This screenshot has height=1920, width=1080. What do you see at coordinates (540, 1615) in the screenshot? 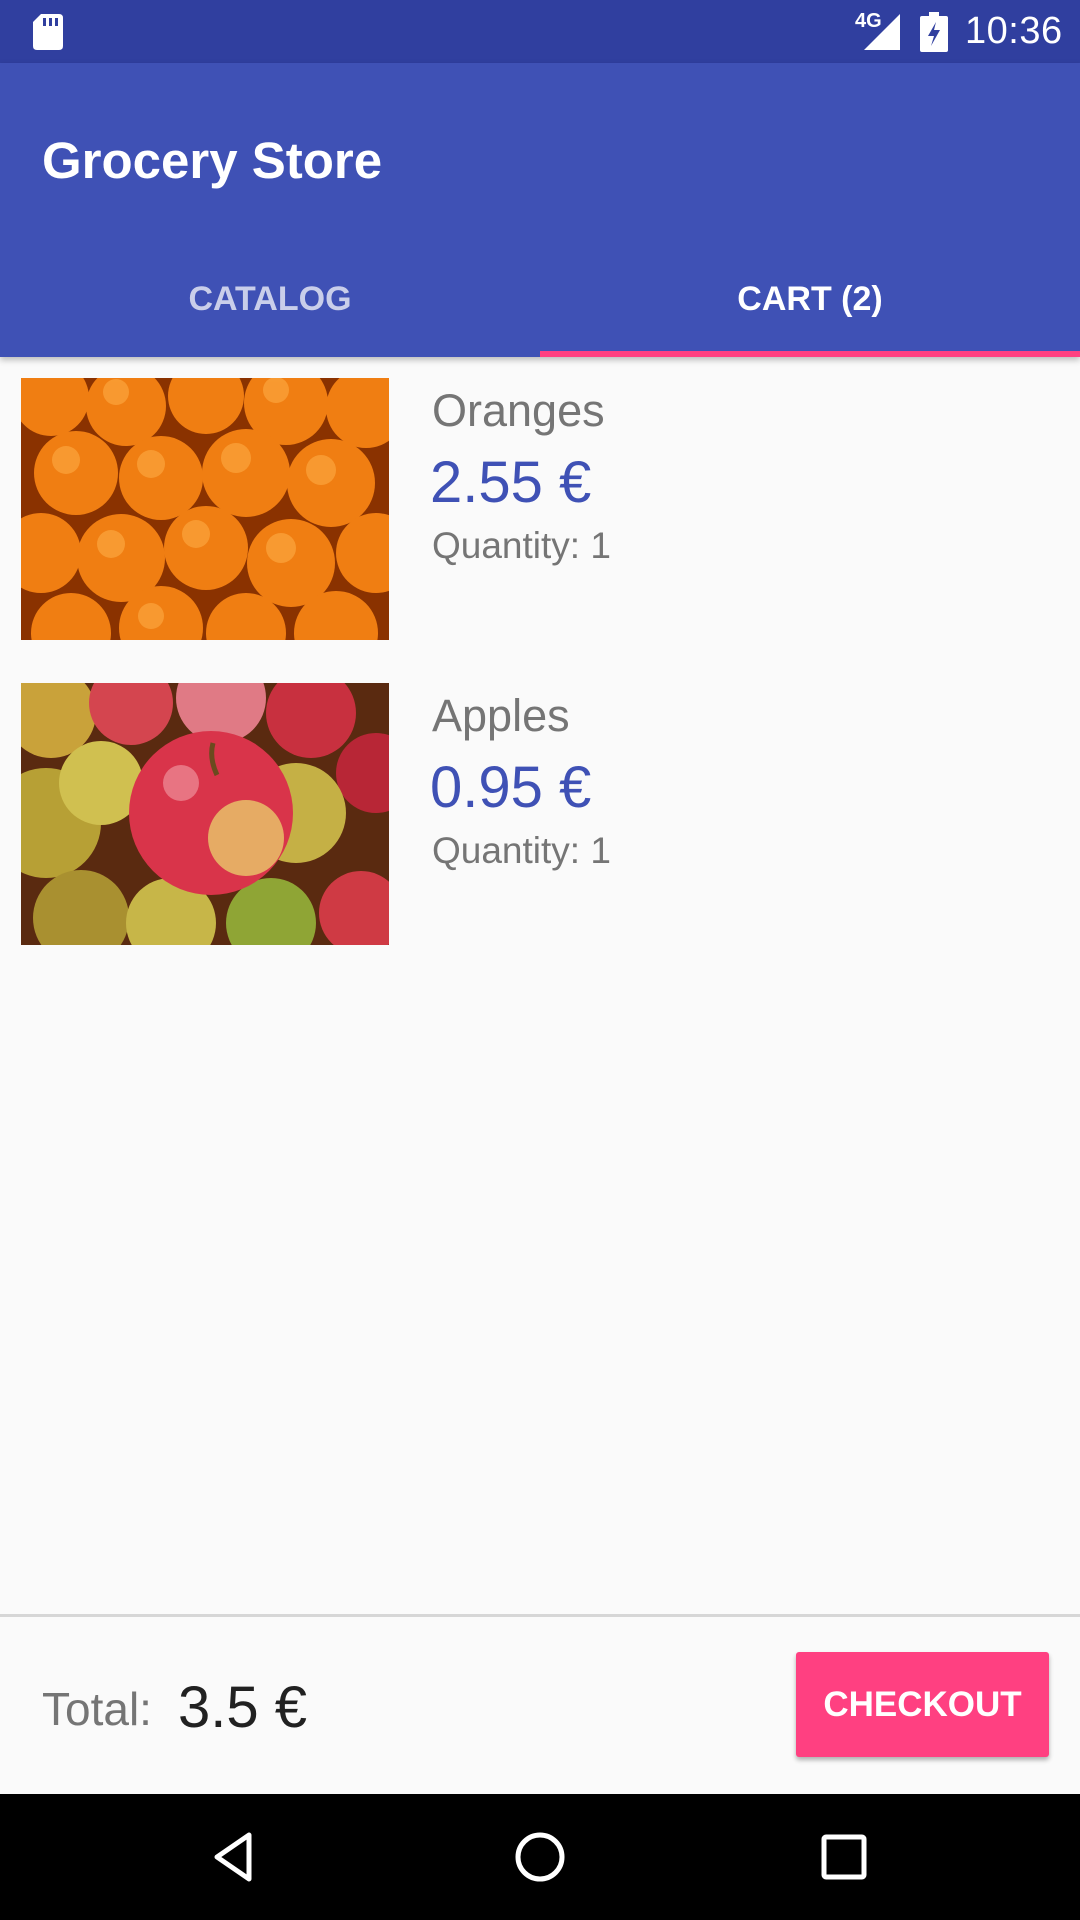
I see `footer-divider` at bounding box center [540, 1615].